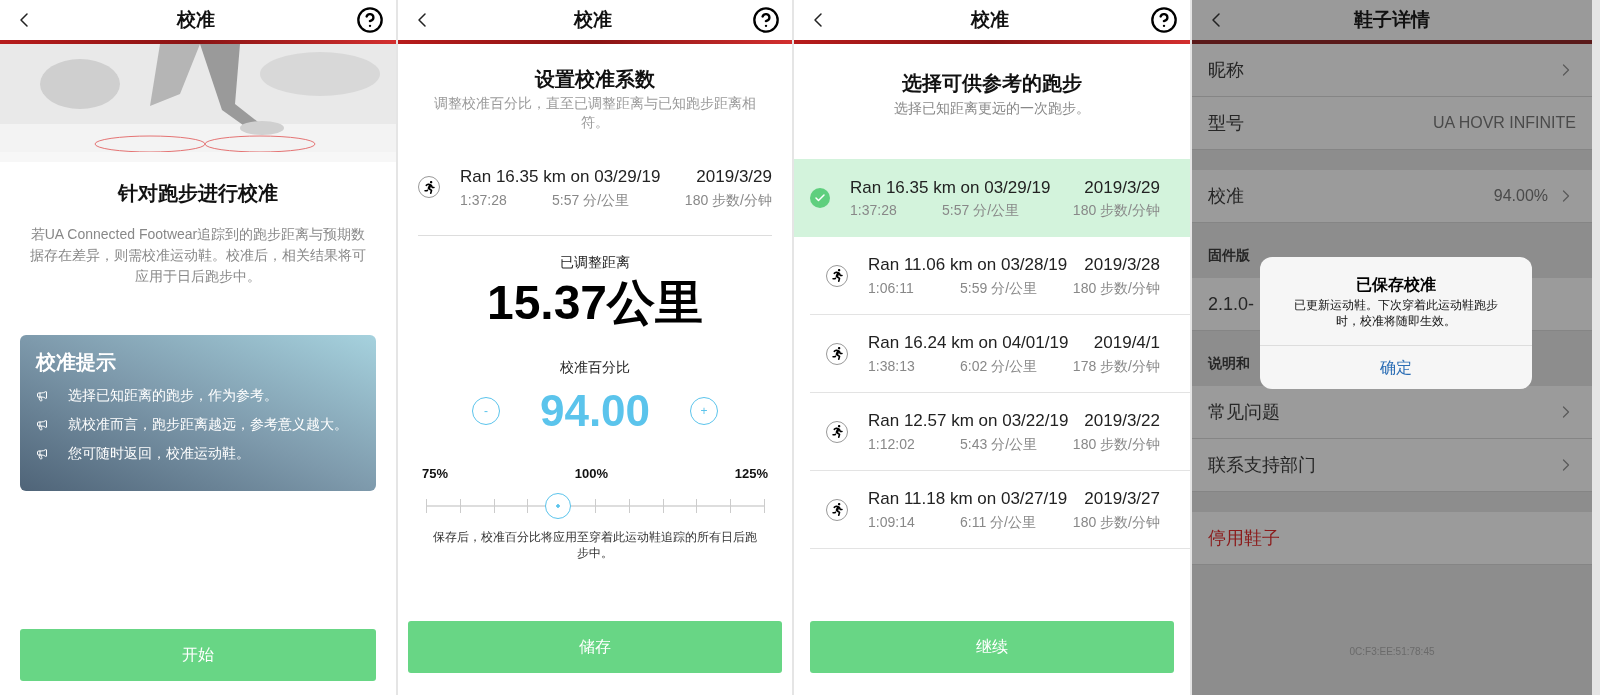 The width and height of the screenshot is (1600, 695). Describe the element at coordinates (999, 444) in the screenshot. I see `run-pace: 5:43 分/公里` at that location.